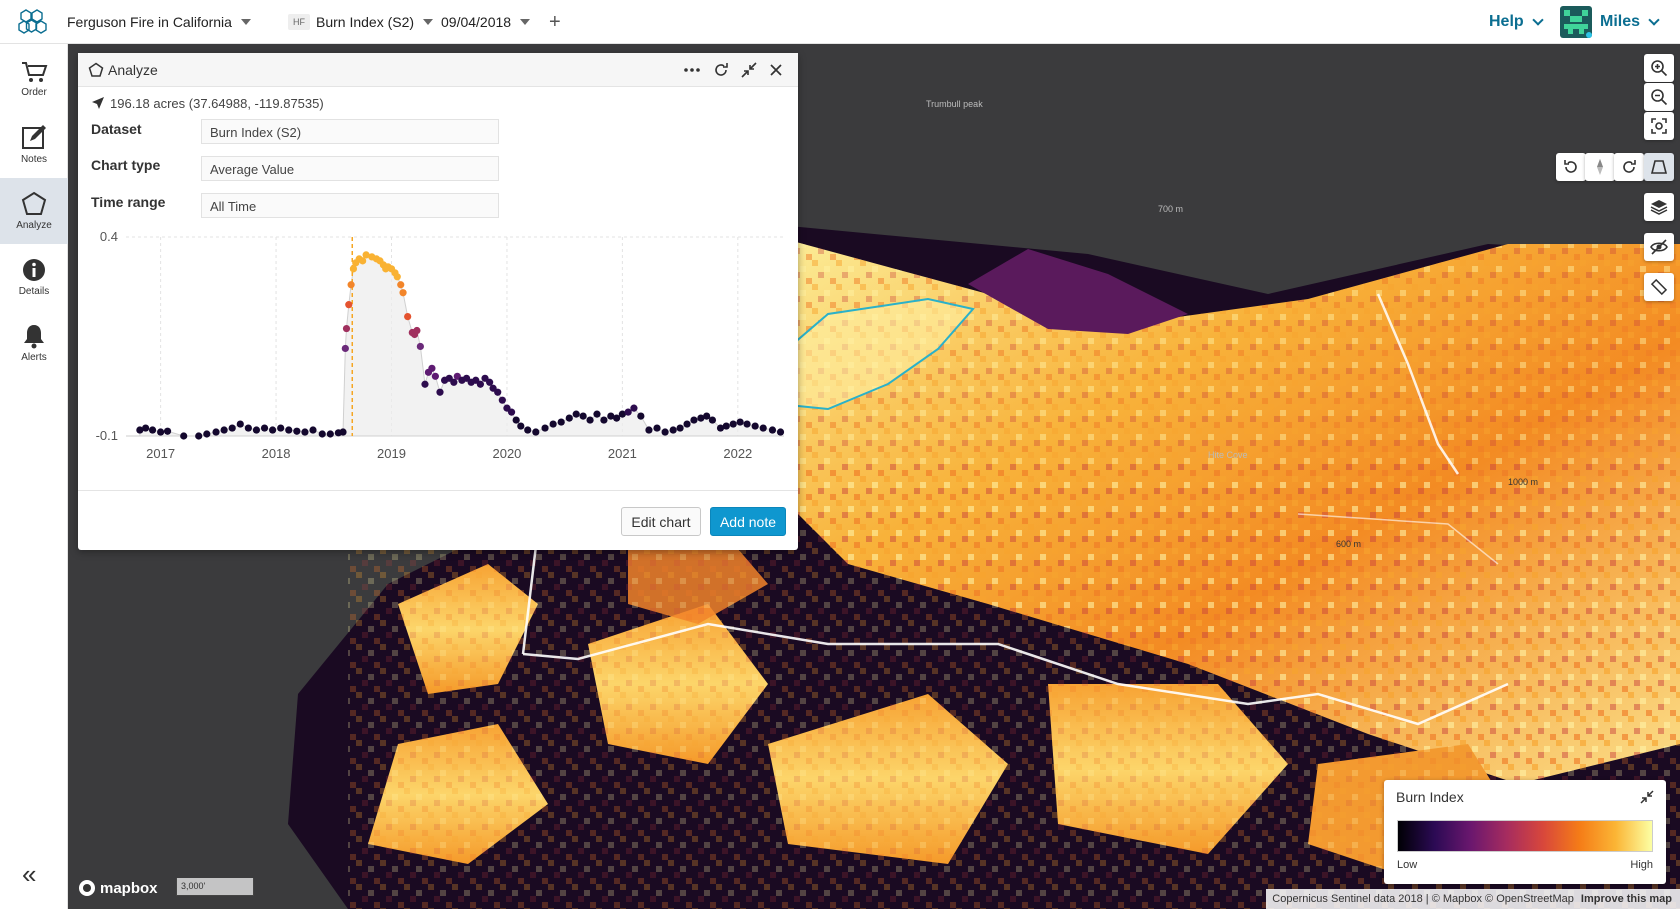 The width and height of the screenshot is (1680, 909). What do you see at coordinates (1647, 797) in the screenshot?
I see `collapse-legend-icon` at bounding box center [1647, 797].